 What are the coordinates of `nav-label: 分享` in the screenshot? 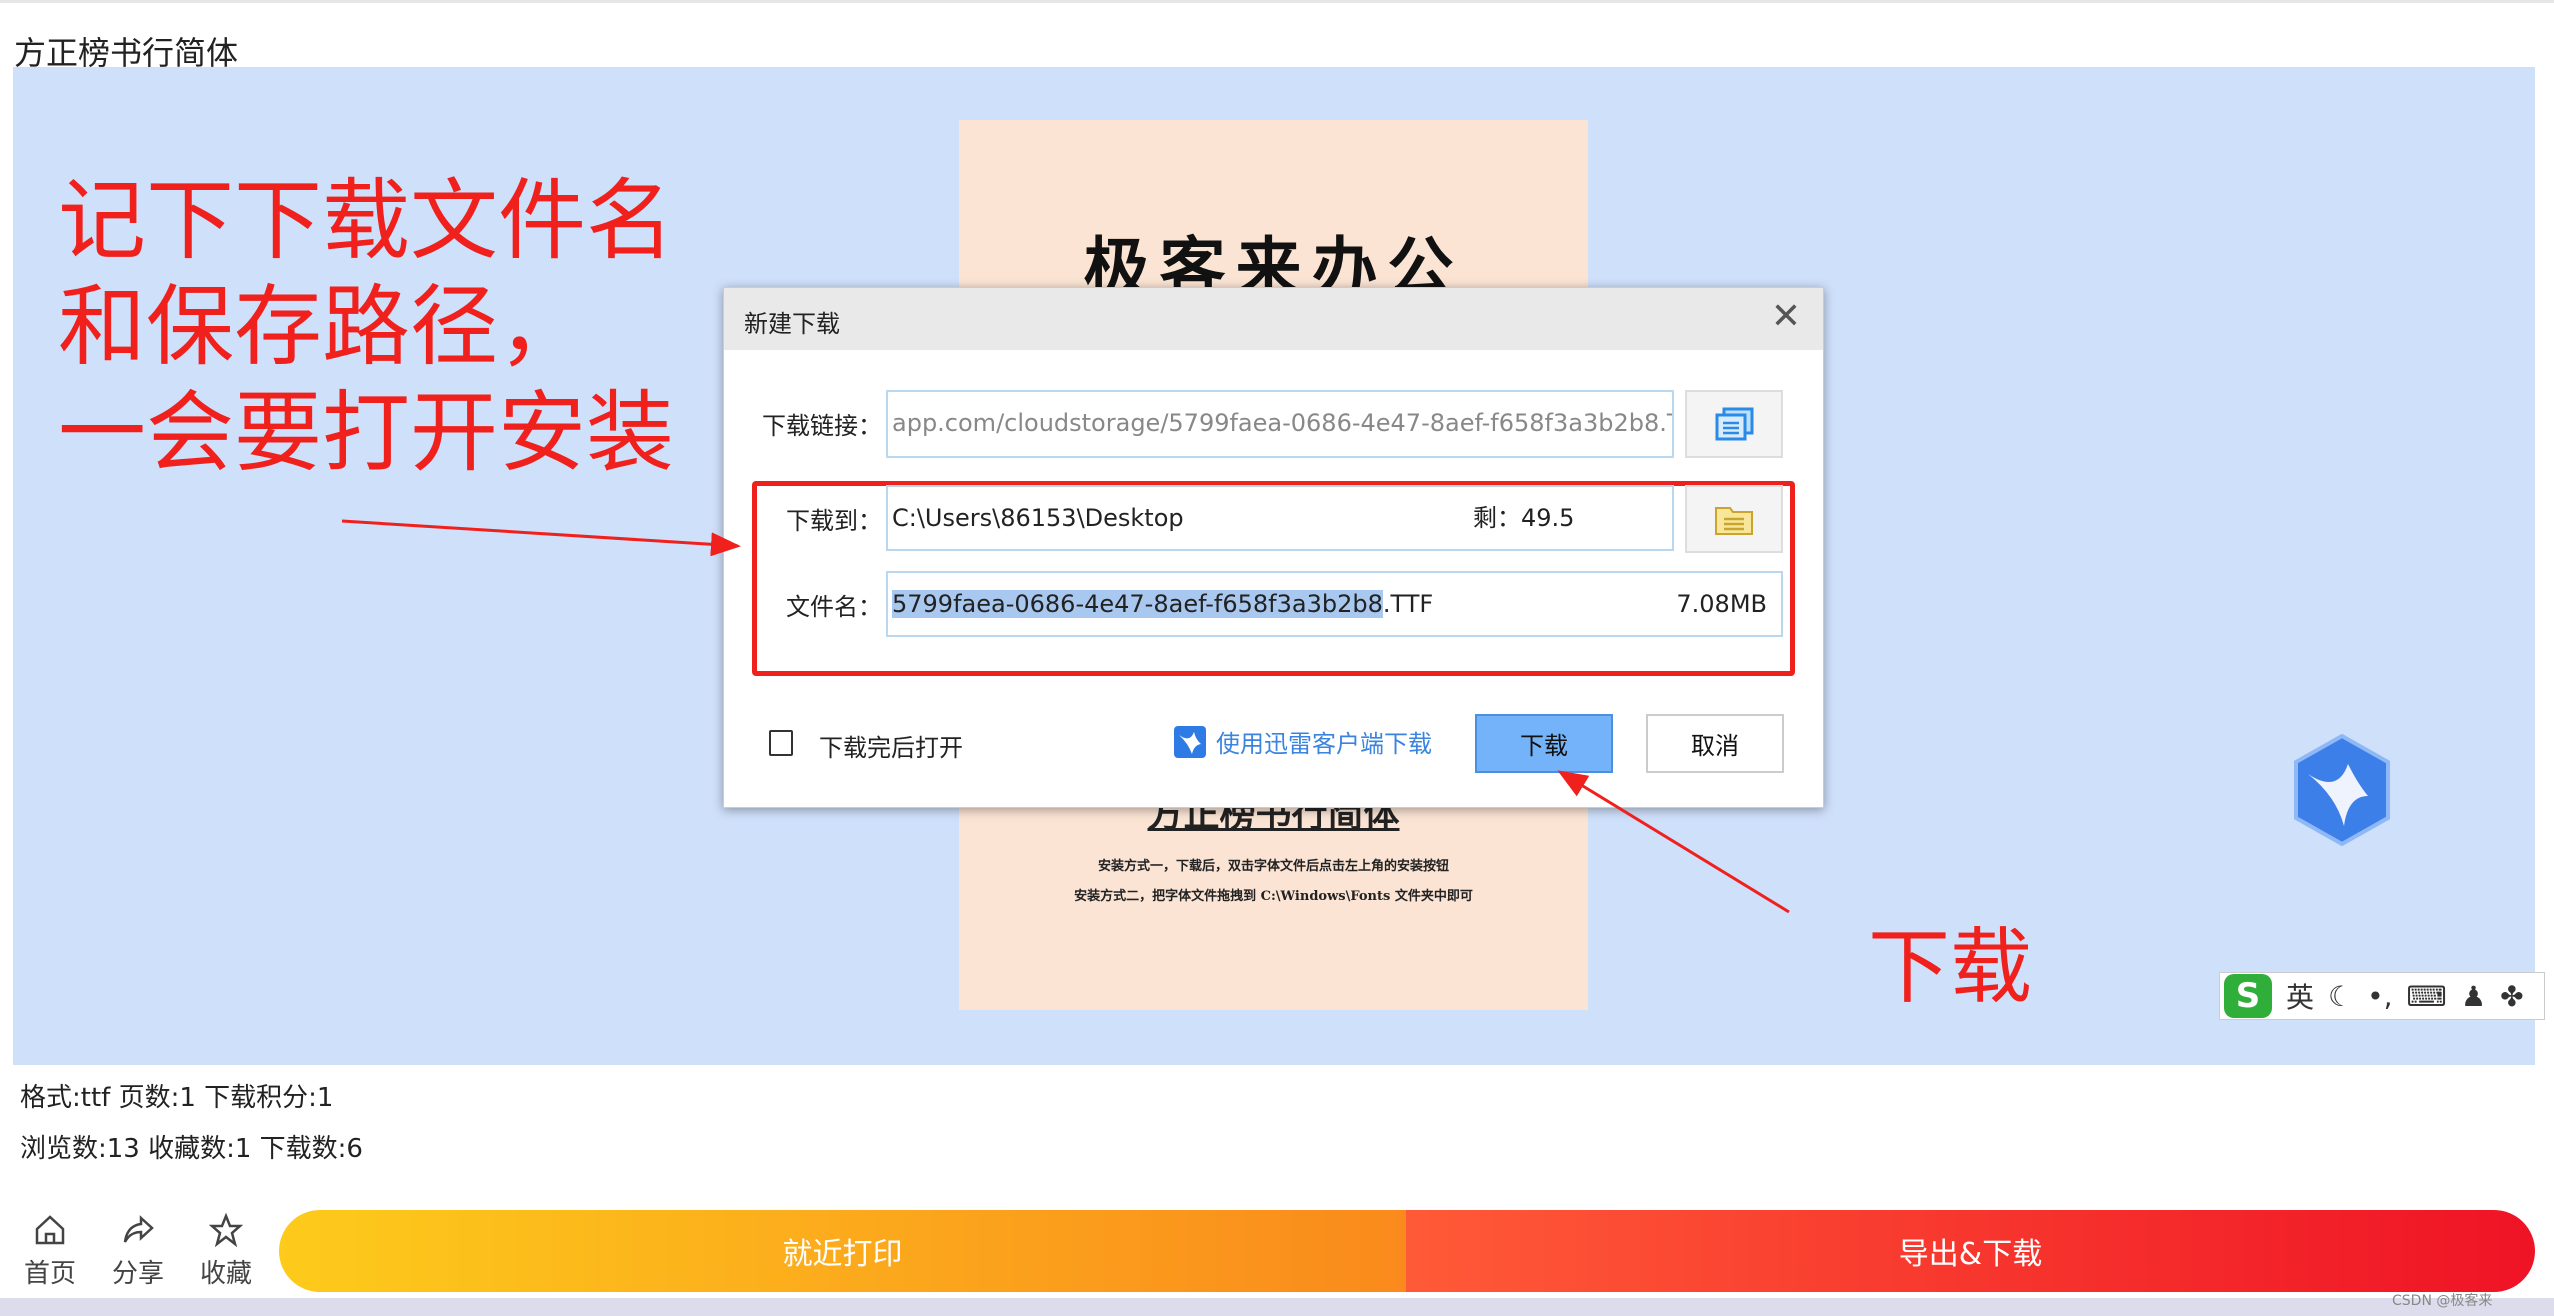 It's located at (137, 1274).